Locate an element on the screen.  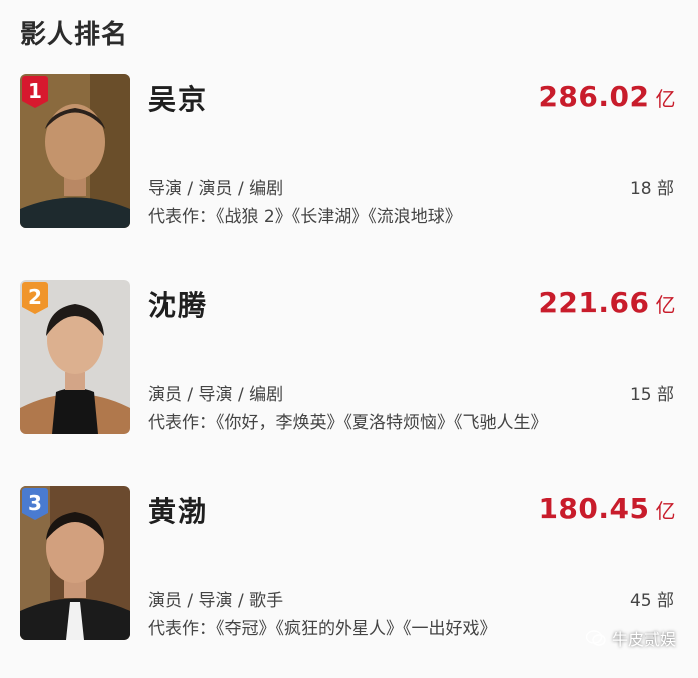
box-office-total: 221.66 亿 is located at coordinates (607, 302).